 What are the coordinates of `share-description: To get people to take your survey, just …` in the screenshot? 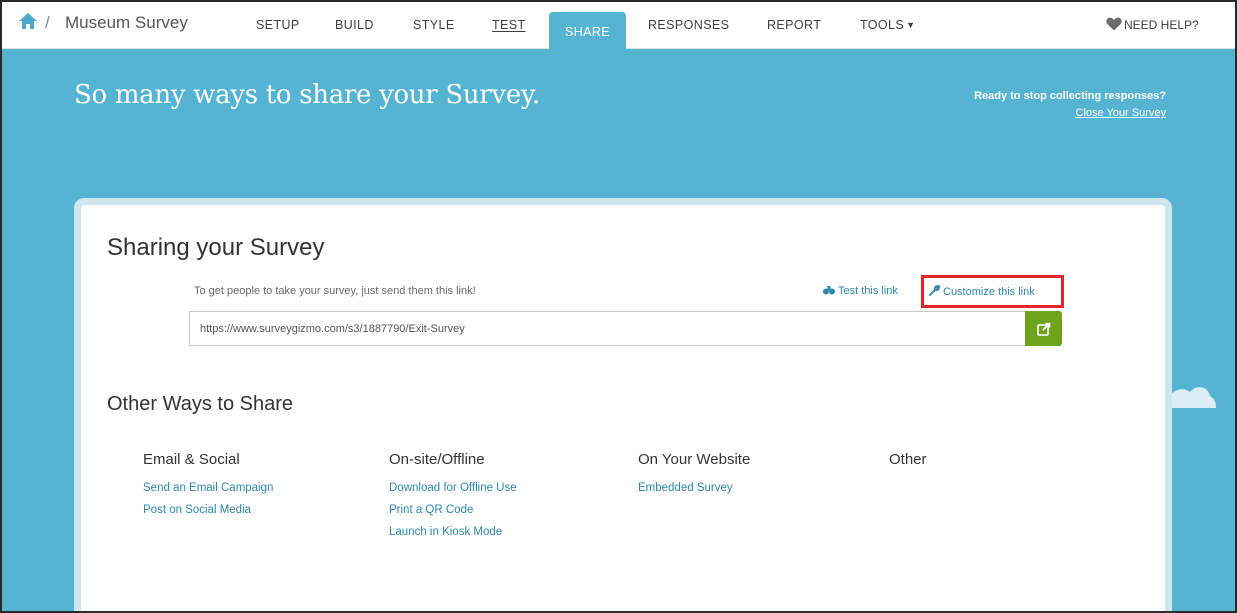 It's located at (335, 291).